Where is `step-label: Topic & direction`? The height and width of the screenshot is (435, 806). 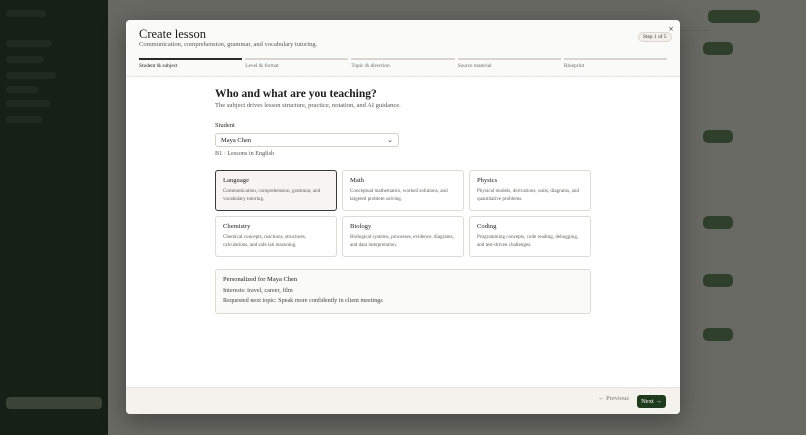
step-label: Topic & direction is located at coordinates (370, 65).